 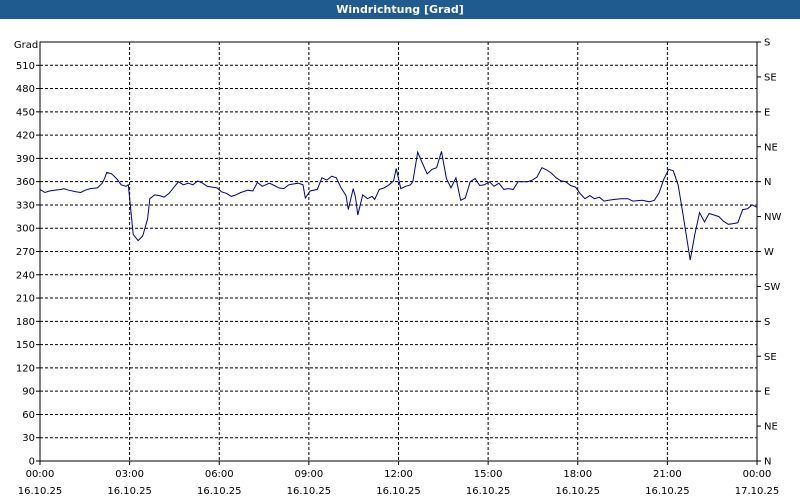 I want to click on y-tick-label: 420, so click(x=25, y=136).